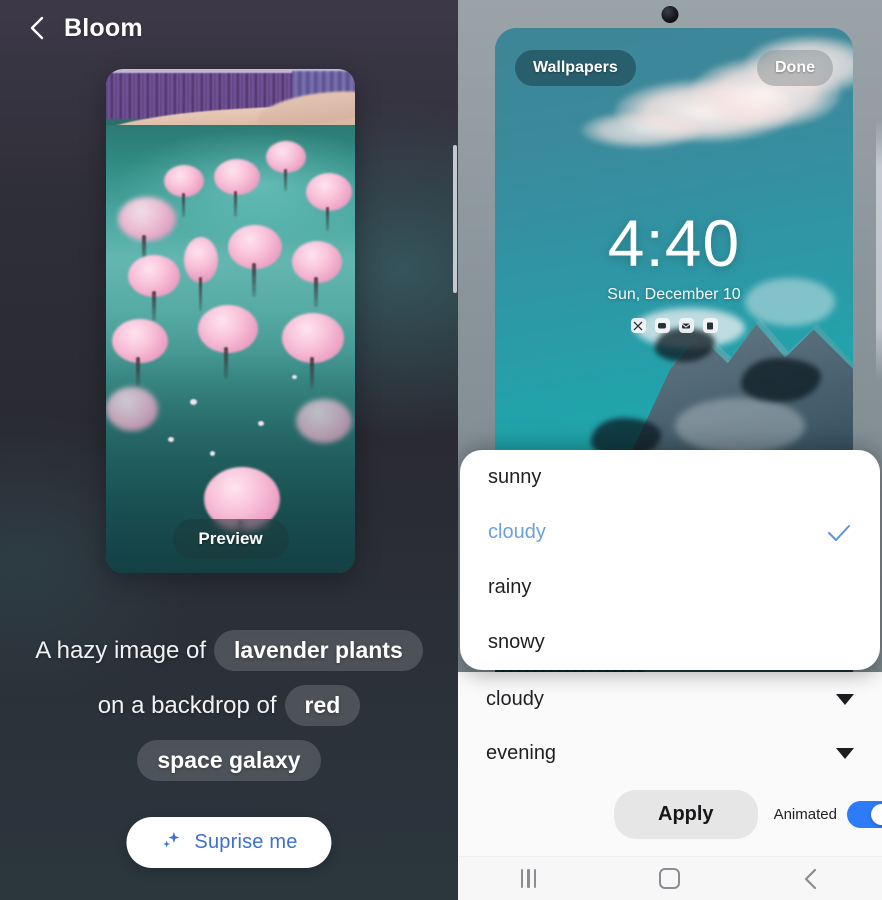 Image resolution: width=882 pixels, height=900 pixels. I want to click on prompt-line-2: on a backdrop of red, so click(229, 705).